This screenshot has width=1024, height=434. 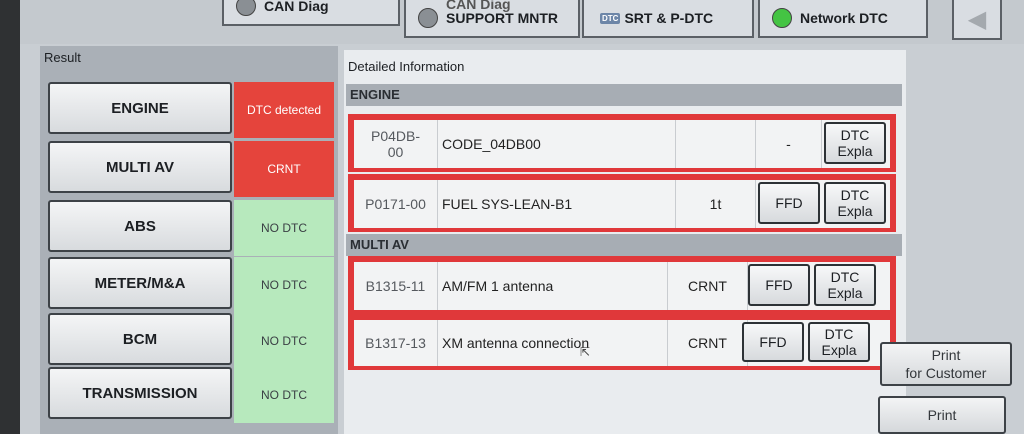 What do you see at coordinates (140, 283) in the screenshot?
I see `ecu-button-meter: METER/M&A` at bounding box center [140, 283].